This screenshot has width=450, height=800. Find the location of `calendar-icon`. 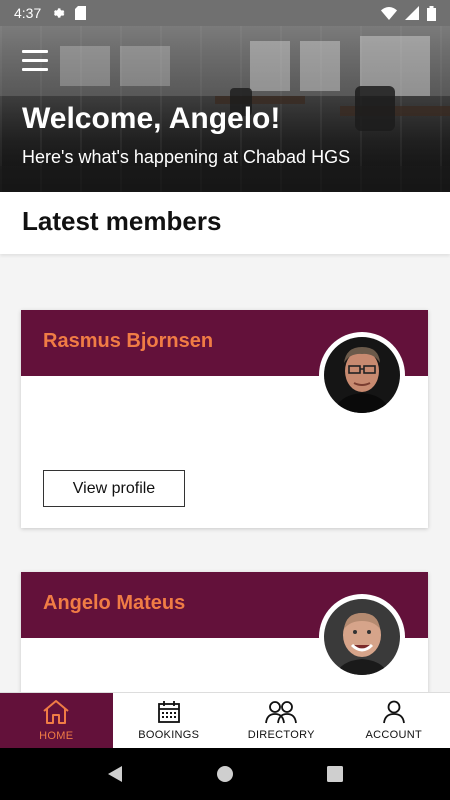

calendar-icon is located at coordinates (169, 712).